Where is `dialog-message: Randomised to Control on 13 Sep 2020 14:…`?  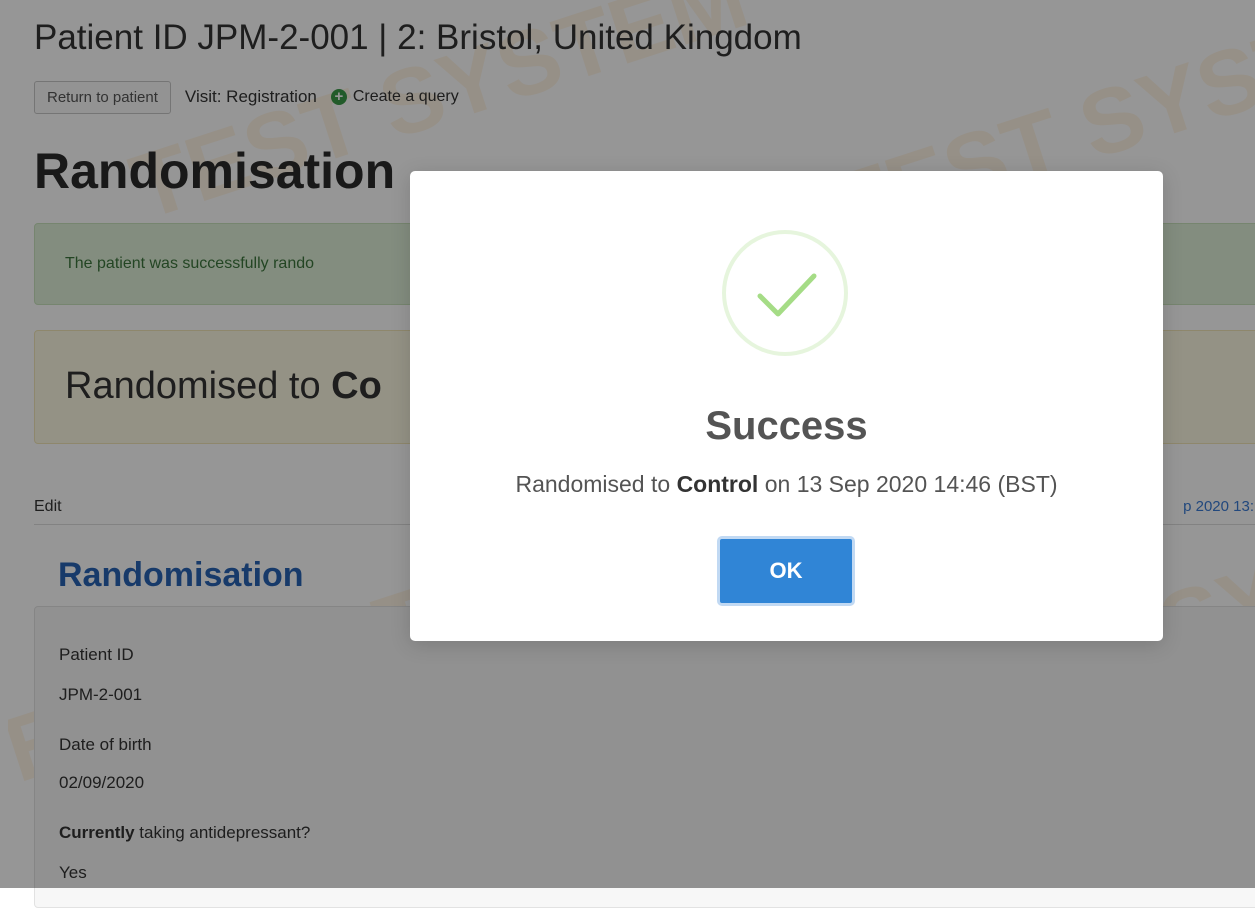 dialog-message: Randomised to Control on 13 Sep 2020 14:… is located at coordinates (786, 484).